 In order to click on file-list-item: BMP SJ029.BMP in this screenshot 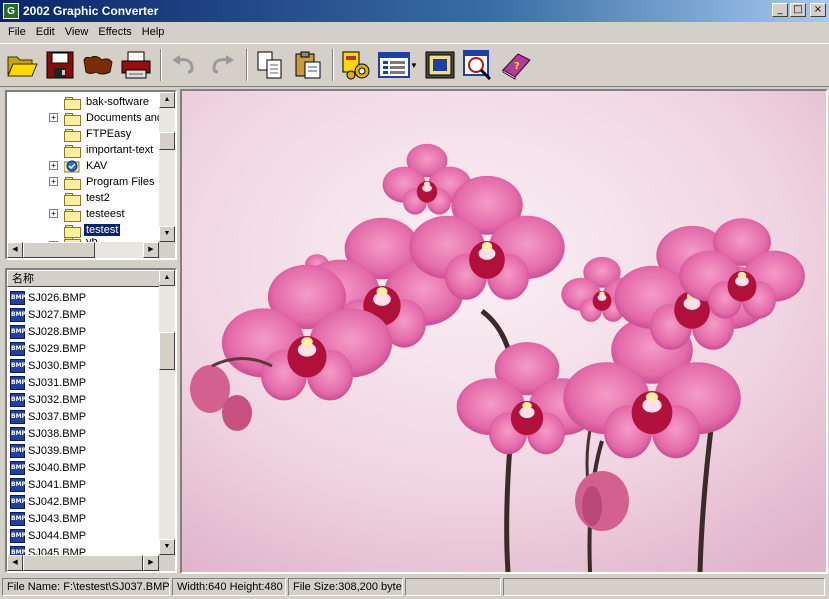, I will do `click(46, 348)`.